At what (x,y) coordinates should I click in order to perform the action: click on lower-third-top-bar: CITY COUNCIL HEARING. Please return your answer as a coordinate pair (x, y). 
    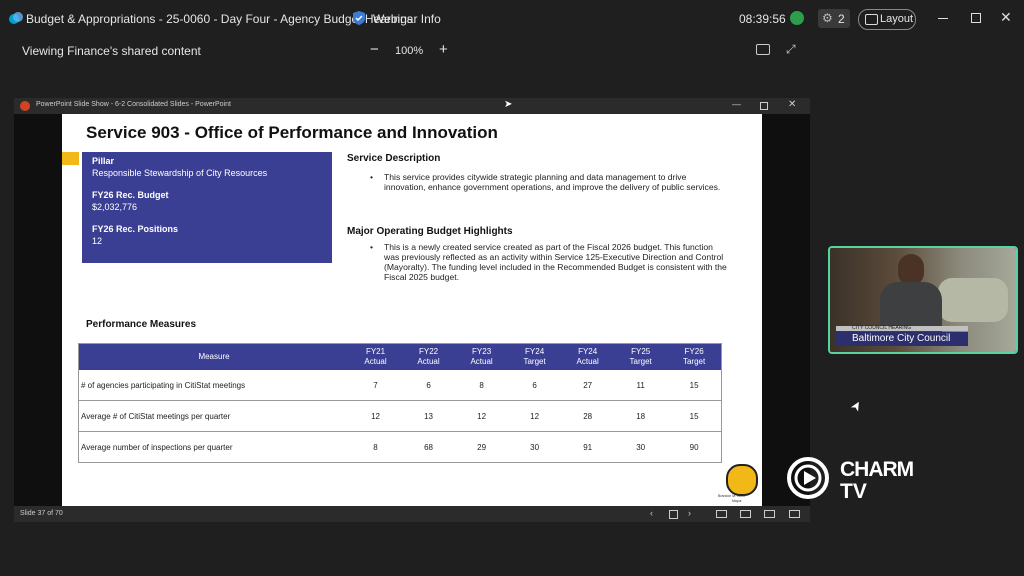
    Looking at the image, I should click on (902, 328).